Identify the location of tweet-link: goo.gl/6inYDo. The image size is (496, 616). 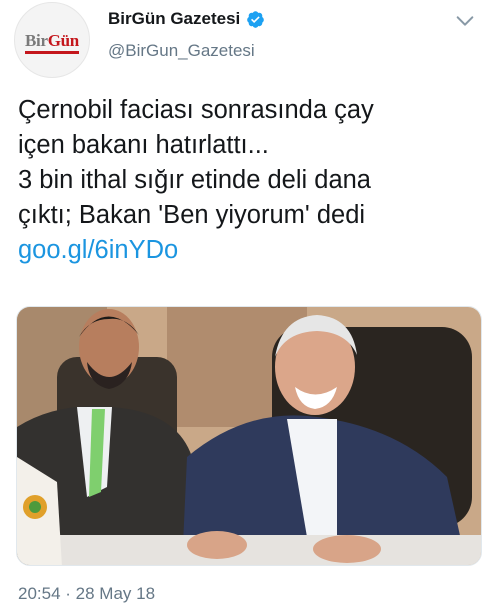
(253, 250).